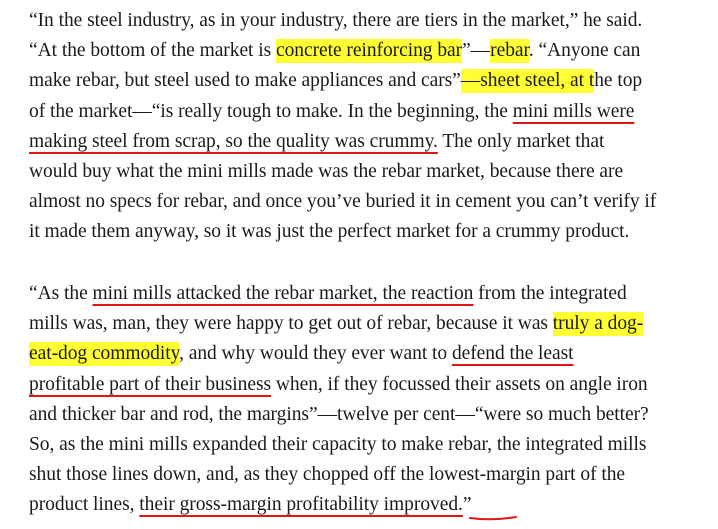 This screenshot has width=718, height=529. What do you see at coordinates (315, 354) in the screenshot?
I see `text-segment: , and why would they ever want to` at bounding box center [315, 354].